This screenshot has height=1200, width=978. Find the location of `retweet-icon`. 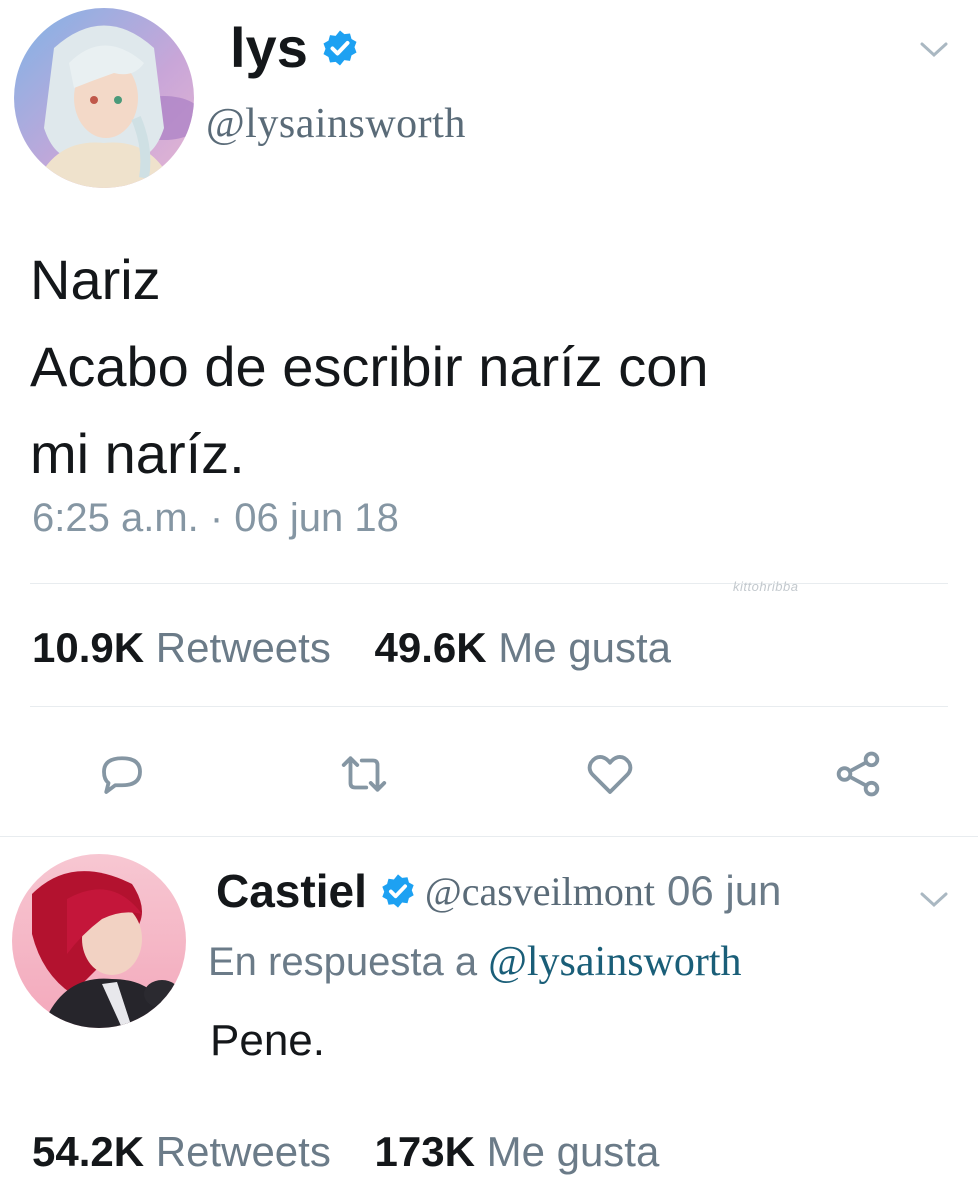

retweet-icon is located at coordinates (364, 774).